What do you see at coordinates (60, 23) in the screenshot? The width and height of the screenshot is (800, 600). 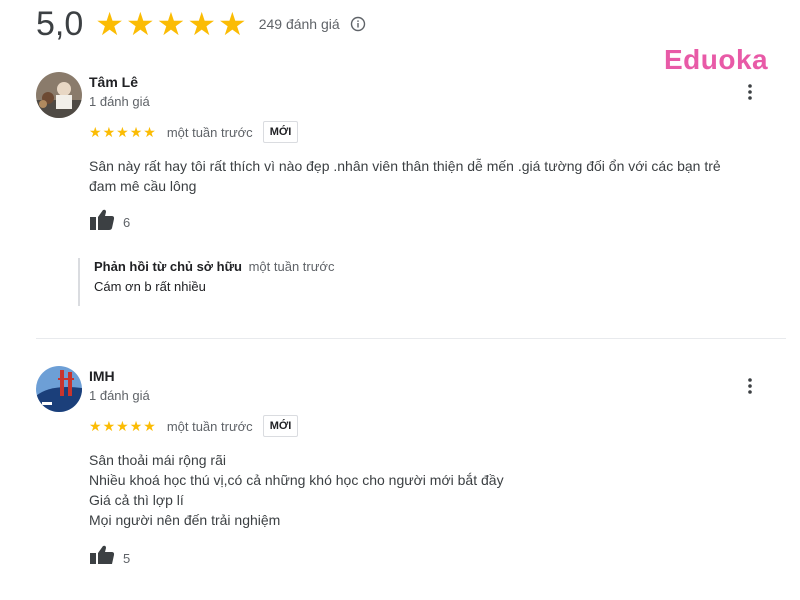 I see `average-score: 5,0` at bounding box center [60, 23].